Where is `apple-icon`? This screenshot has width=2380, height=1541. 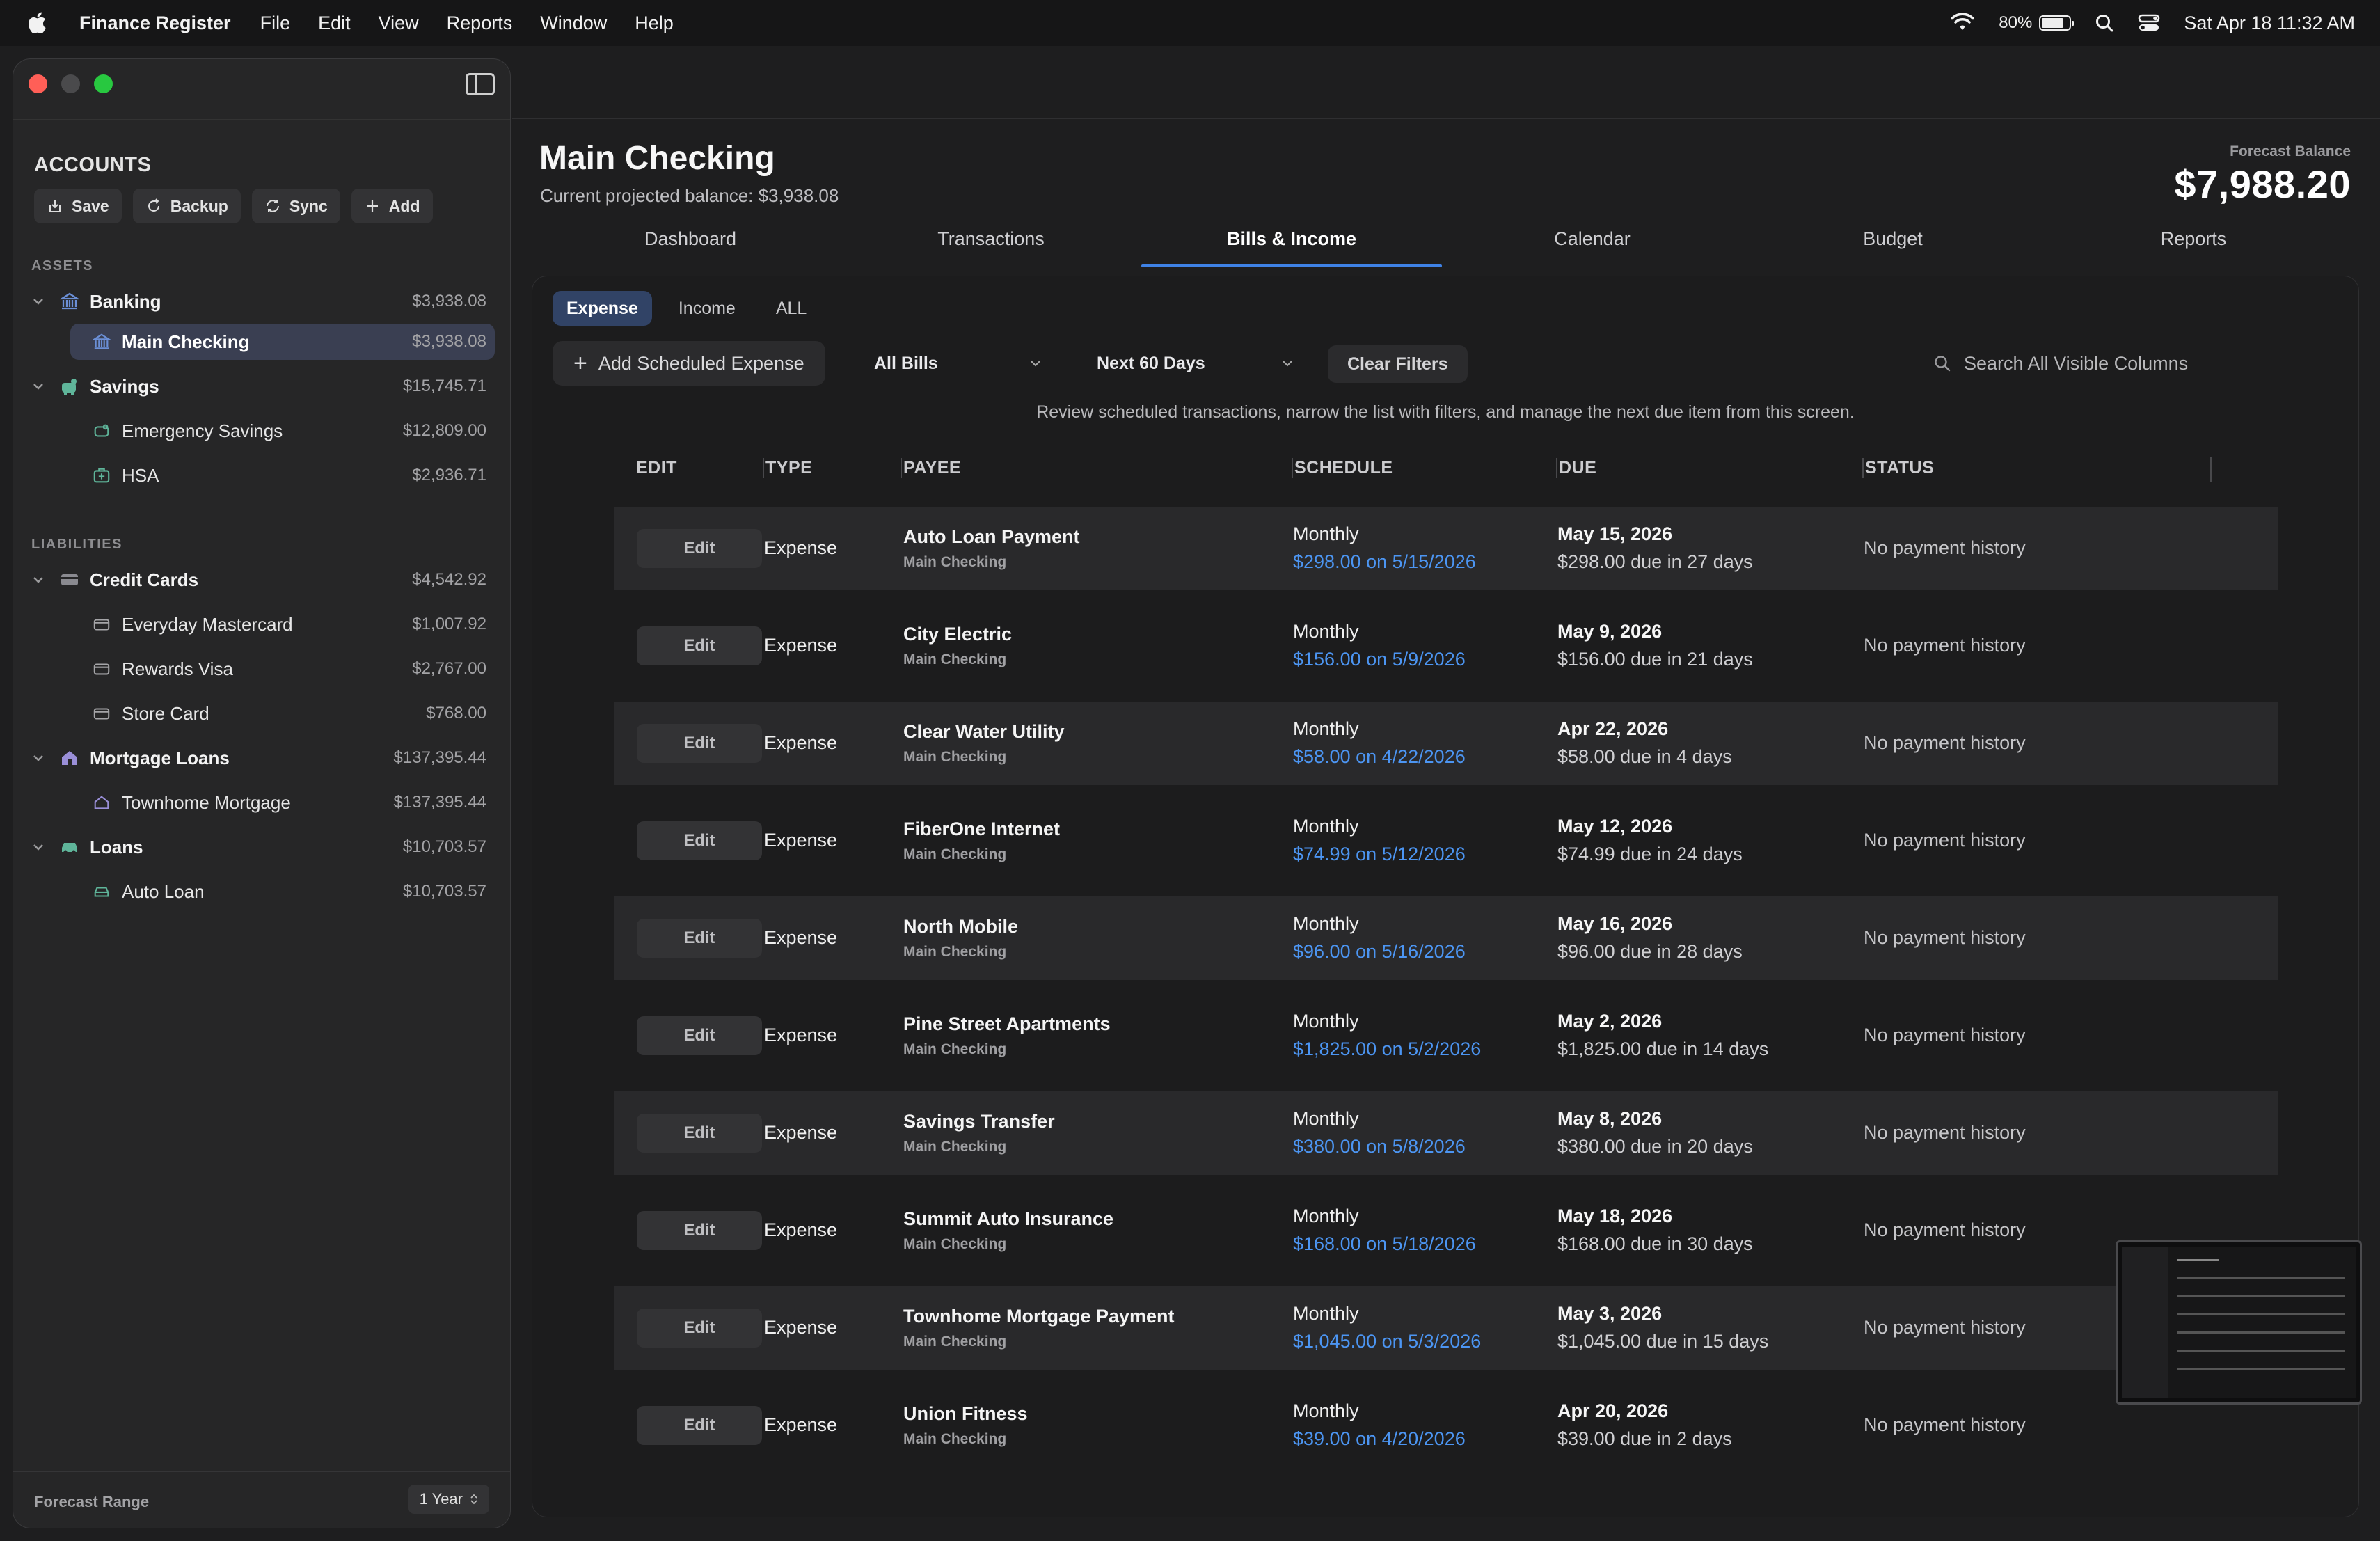 apple-icon is located at coordinates (38, 23).